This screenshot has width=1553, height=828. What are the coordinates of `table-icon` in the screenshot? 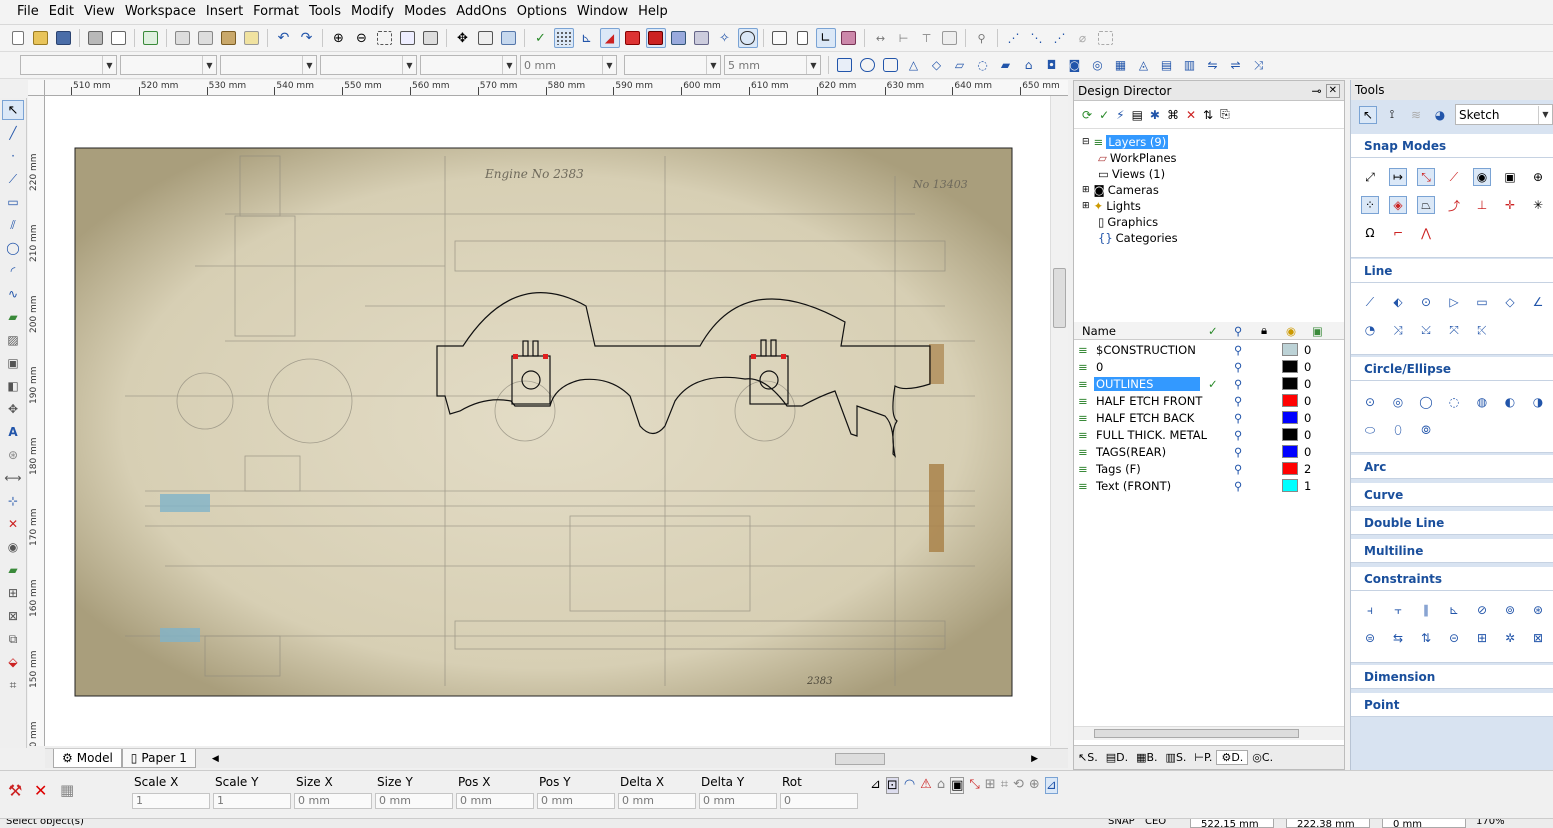 It's located at (950, 38).